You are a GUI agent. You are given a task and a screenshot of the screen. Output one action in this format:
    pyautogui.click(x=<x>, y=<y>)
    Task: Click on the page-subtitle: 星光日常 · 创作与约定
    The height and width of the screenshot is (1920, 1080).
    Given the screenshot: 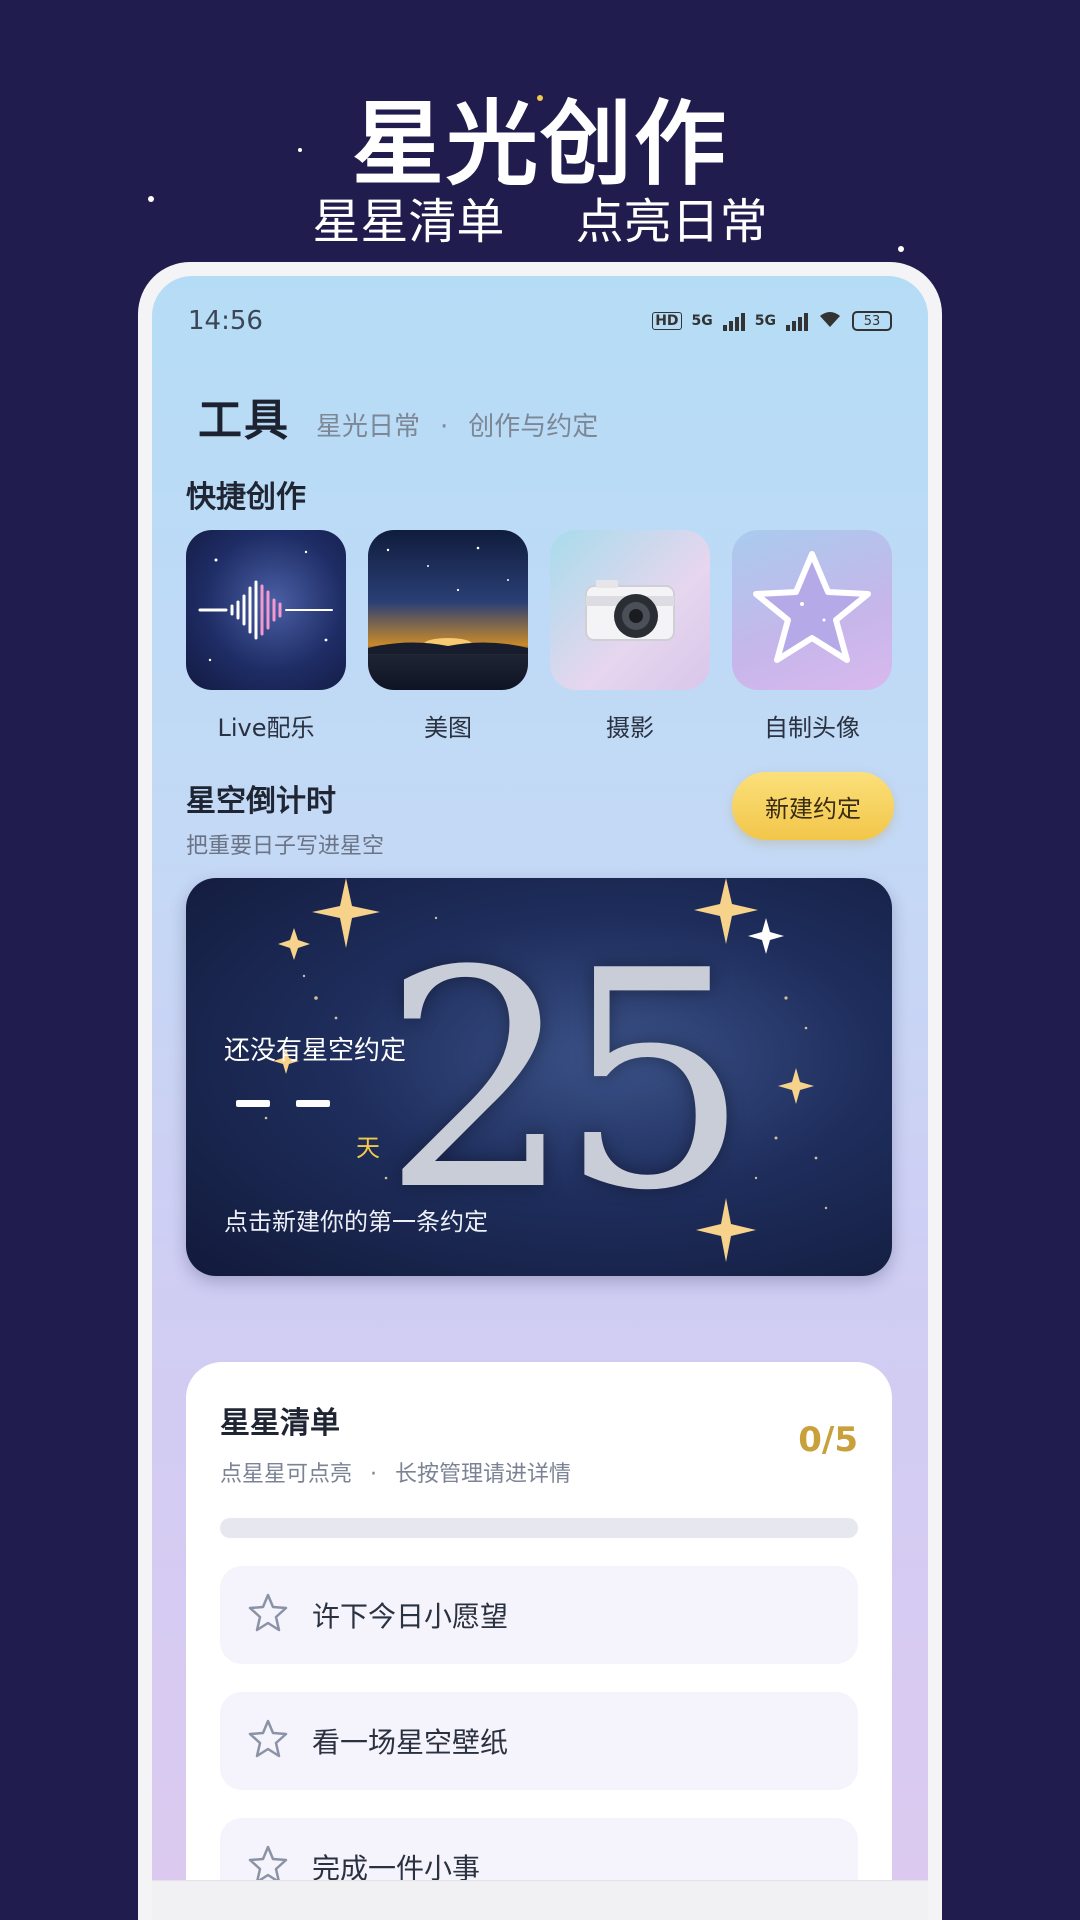 What is the action you would take?
    pyautogui.click(x=457, y=424)
    